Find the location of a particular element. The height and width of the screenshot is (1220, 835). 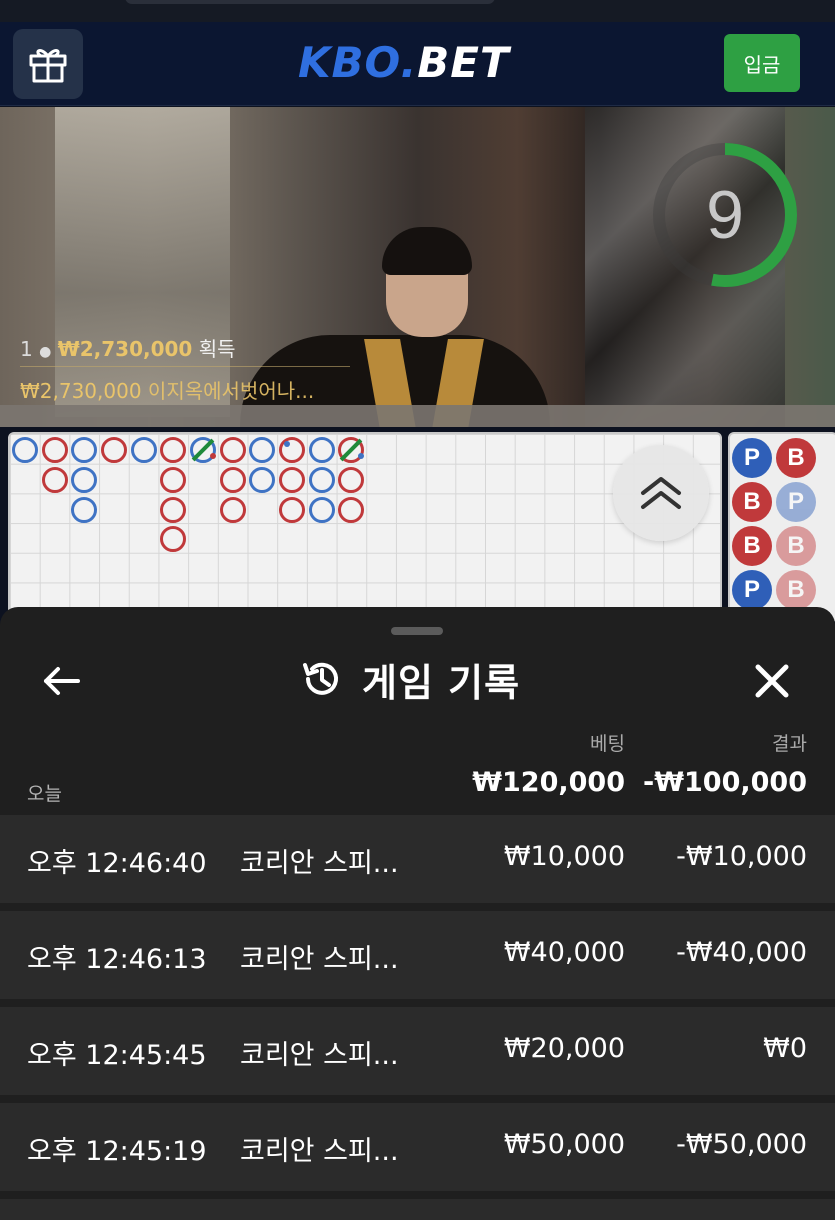

close-icon is located at coordinates (772, 681).